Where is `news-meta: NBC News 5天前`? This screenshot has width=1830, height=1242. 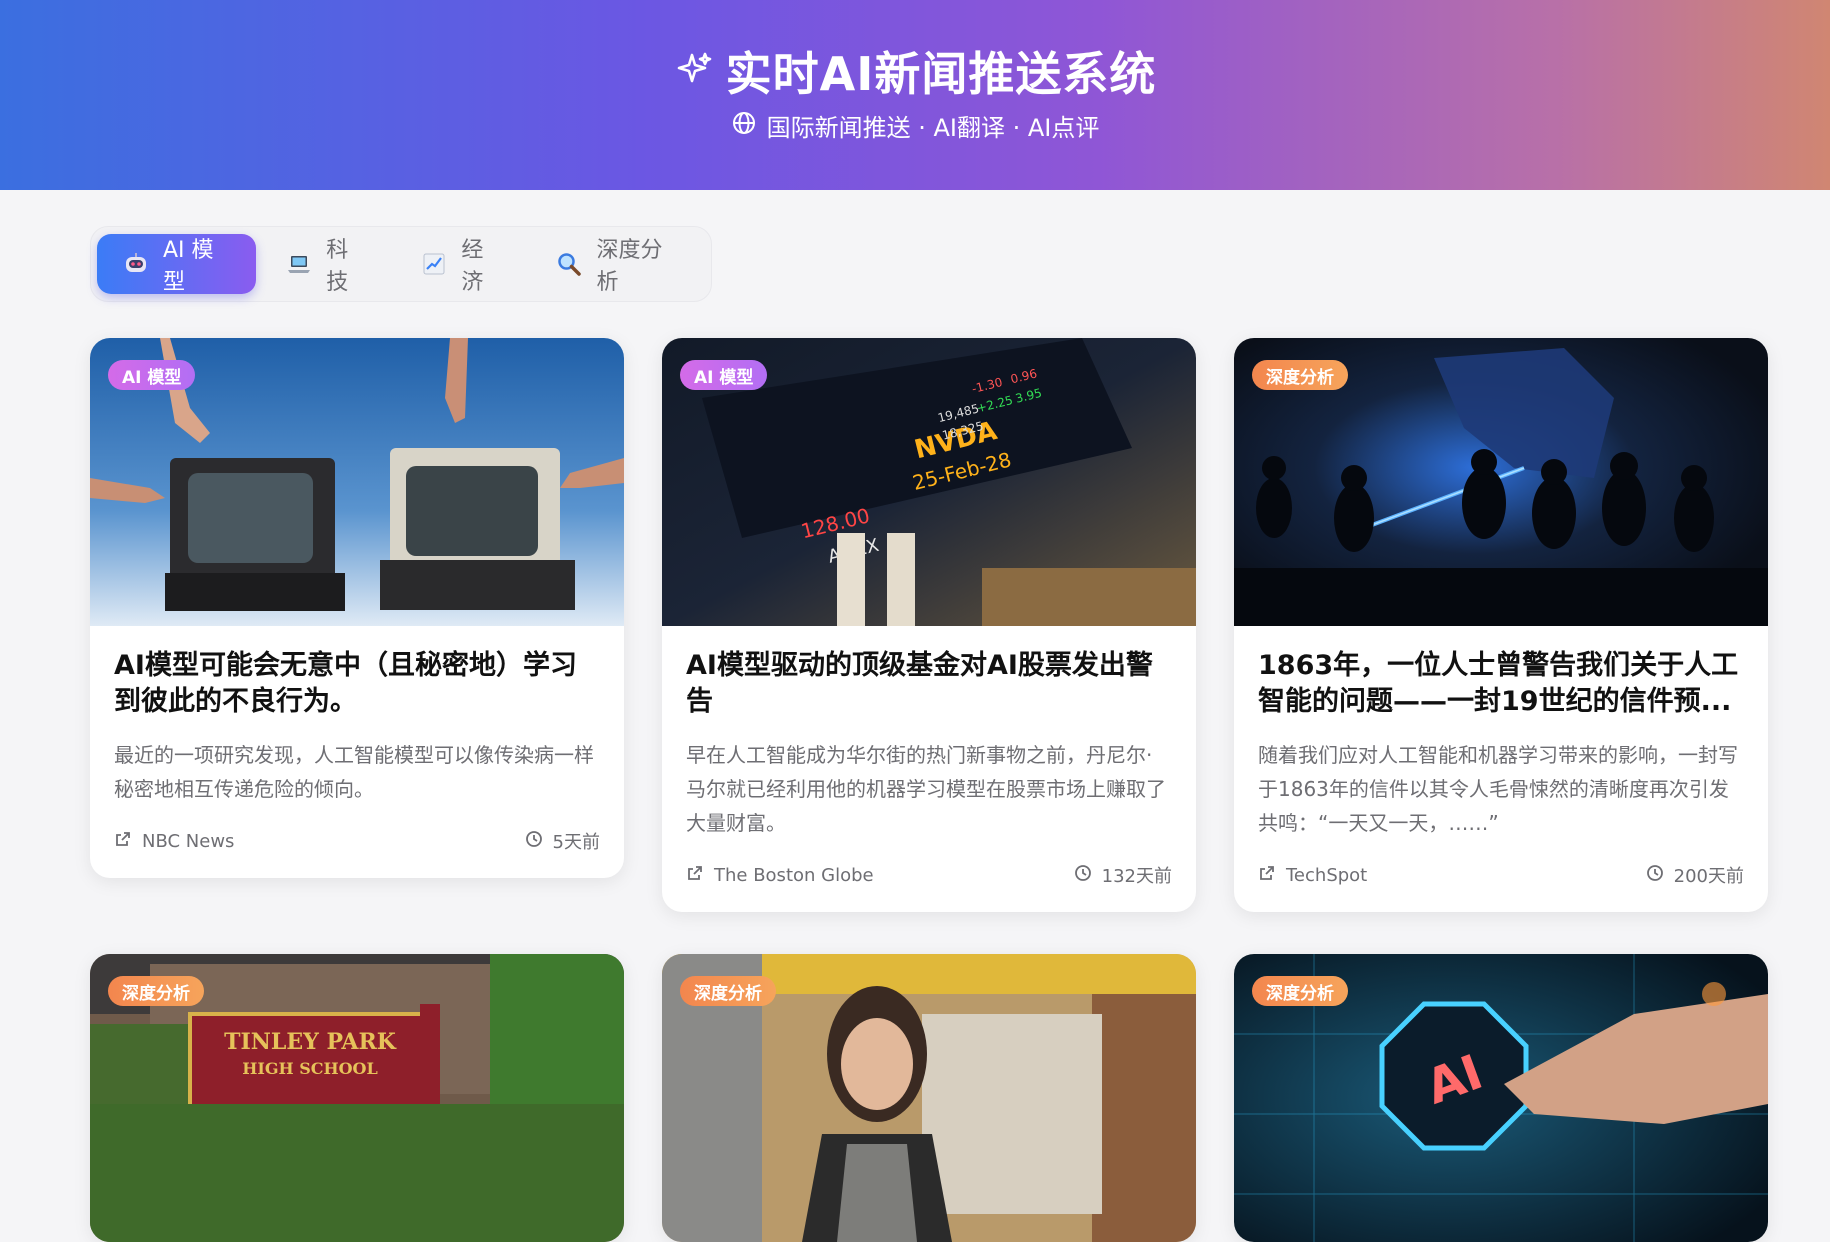 news-meta: NBC News 5天前 is located at coordinates (357, 841).